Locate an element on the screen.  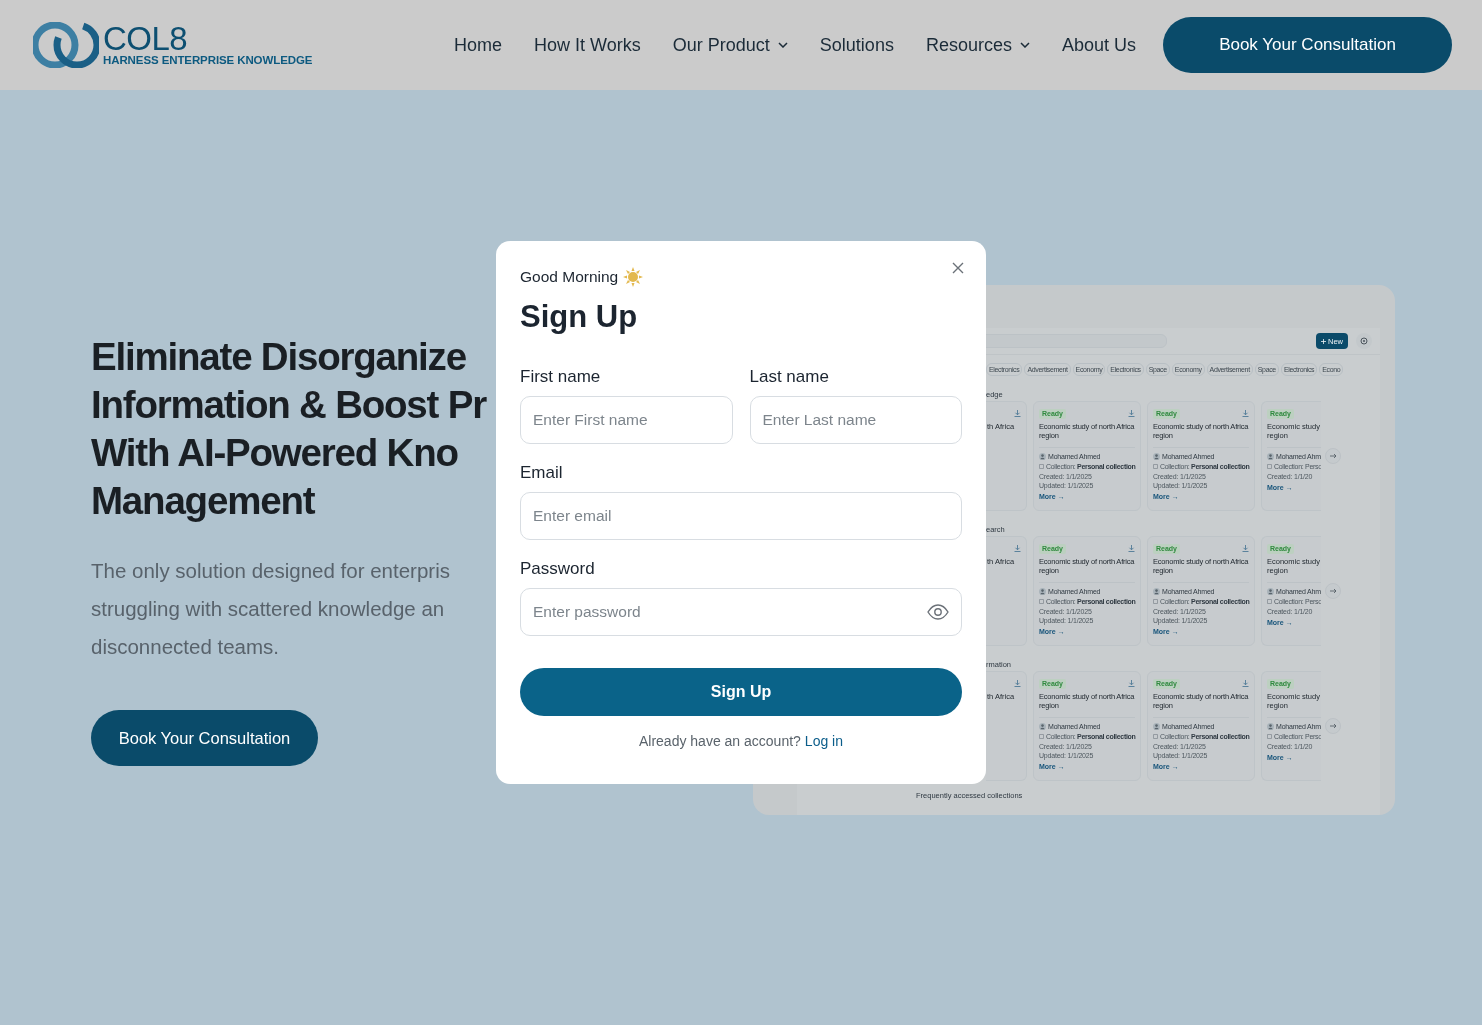
field-label: Password is located at coordinates (557, 569).